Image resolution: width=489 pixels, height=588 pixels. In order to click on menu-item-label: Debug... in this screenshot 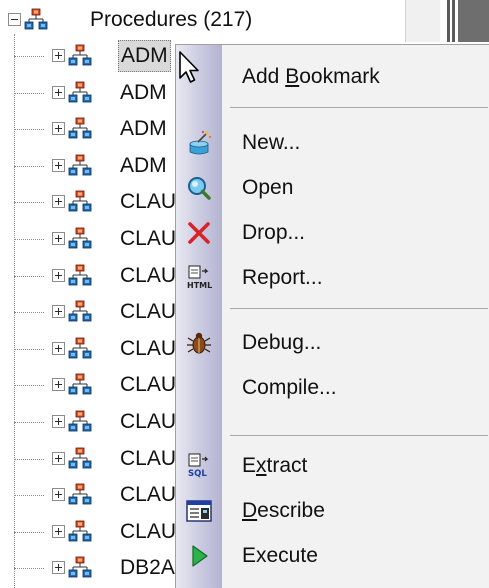, I will do `click(282, 342)`.